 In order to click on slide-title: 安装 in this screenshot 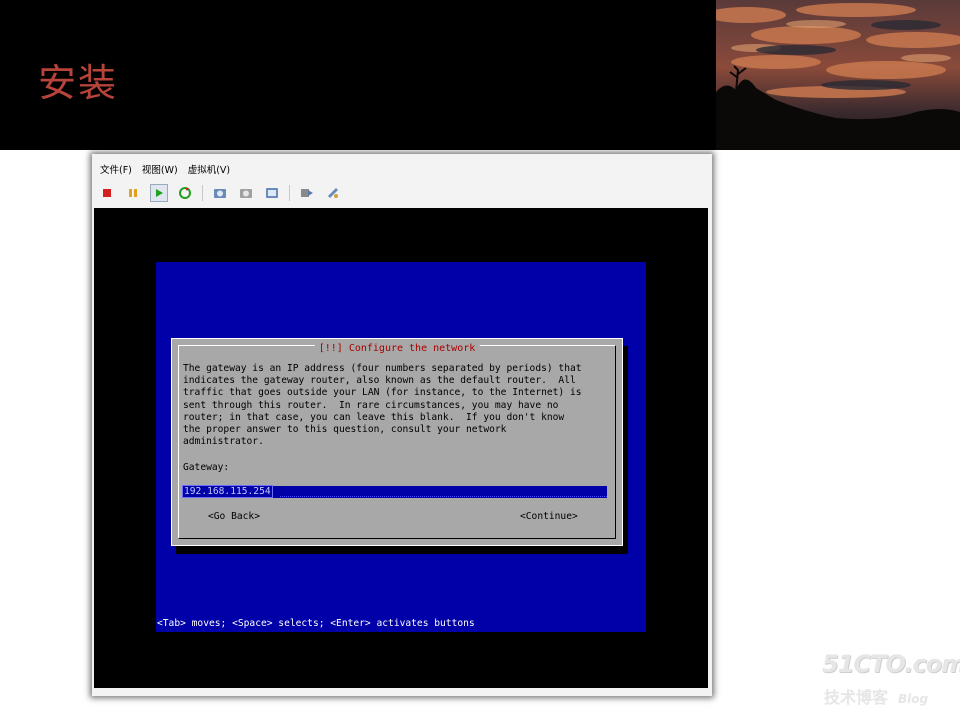, I will do `click(78, 83)`.